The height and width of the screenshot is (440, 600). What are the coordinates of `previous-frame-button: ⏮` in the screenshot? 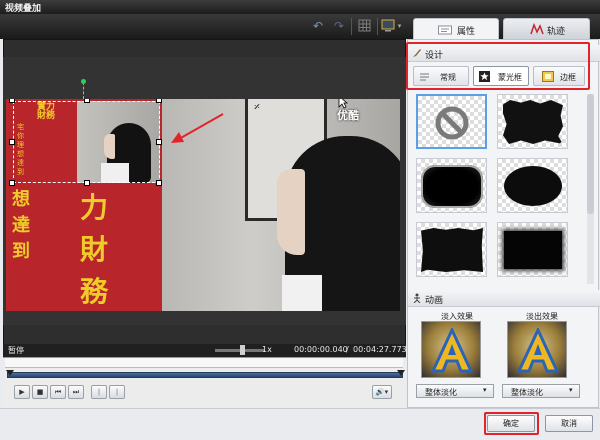 It's located at (58, 392).